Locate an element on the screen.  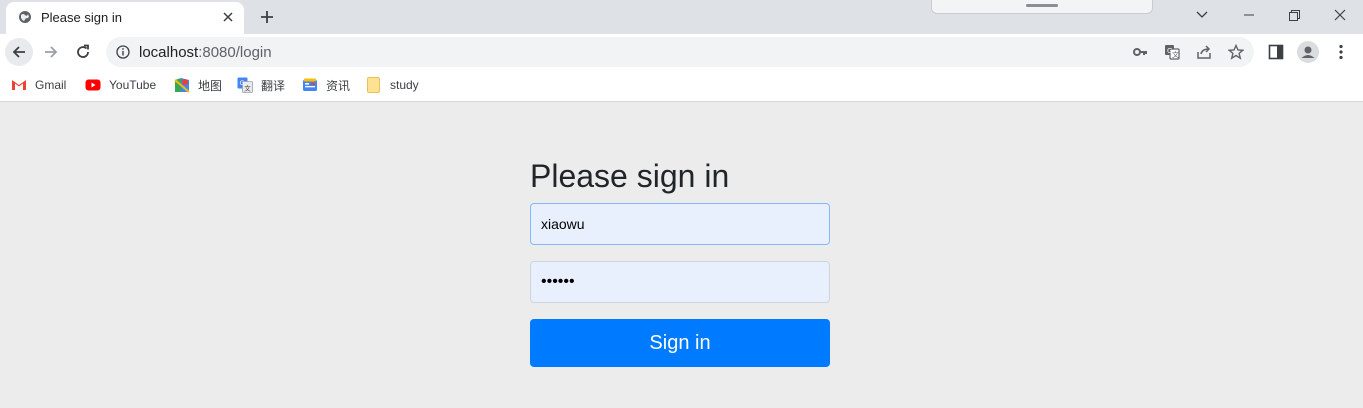
side-panel-icon is located at coordinates (1276, 52).